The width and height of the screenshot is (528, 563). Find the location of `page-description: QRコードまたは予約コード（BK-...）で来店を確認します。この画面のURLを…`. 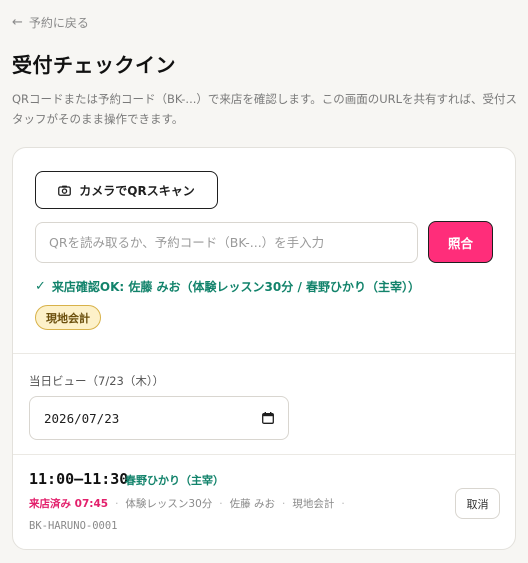

page-description: QRコードまたは予約コード（BK-...）で来店を確認します。この画面のURLを… is located at coordinates (265, 109).